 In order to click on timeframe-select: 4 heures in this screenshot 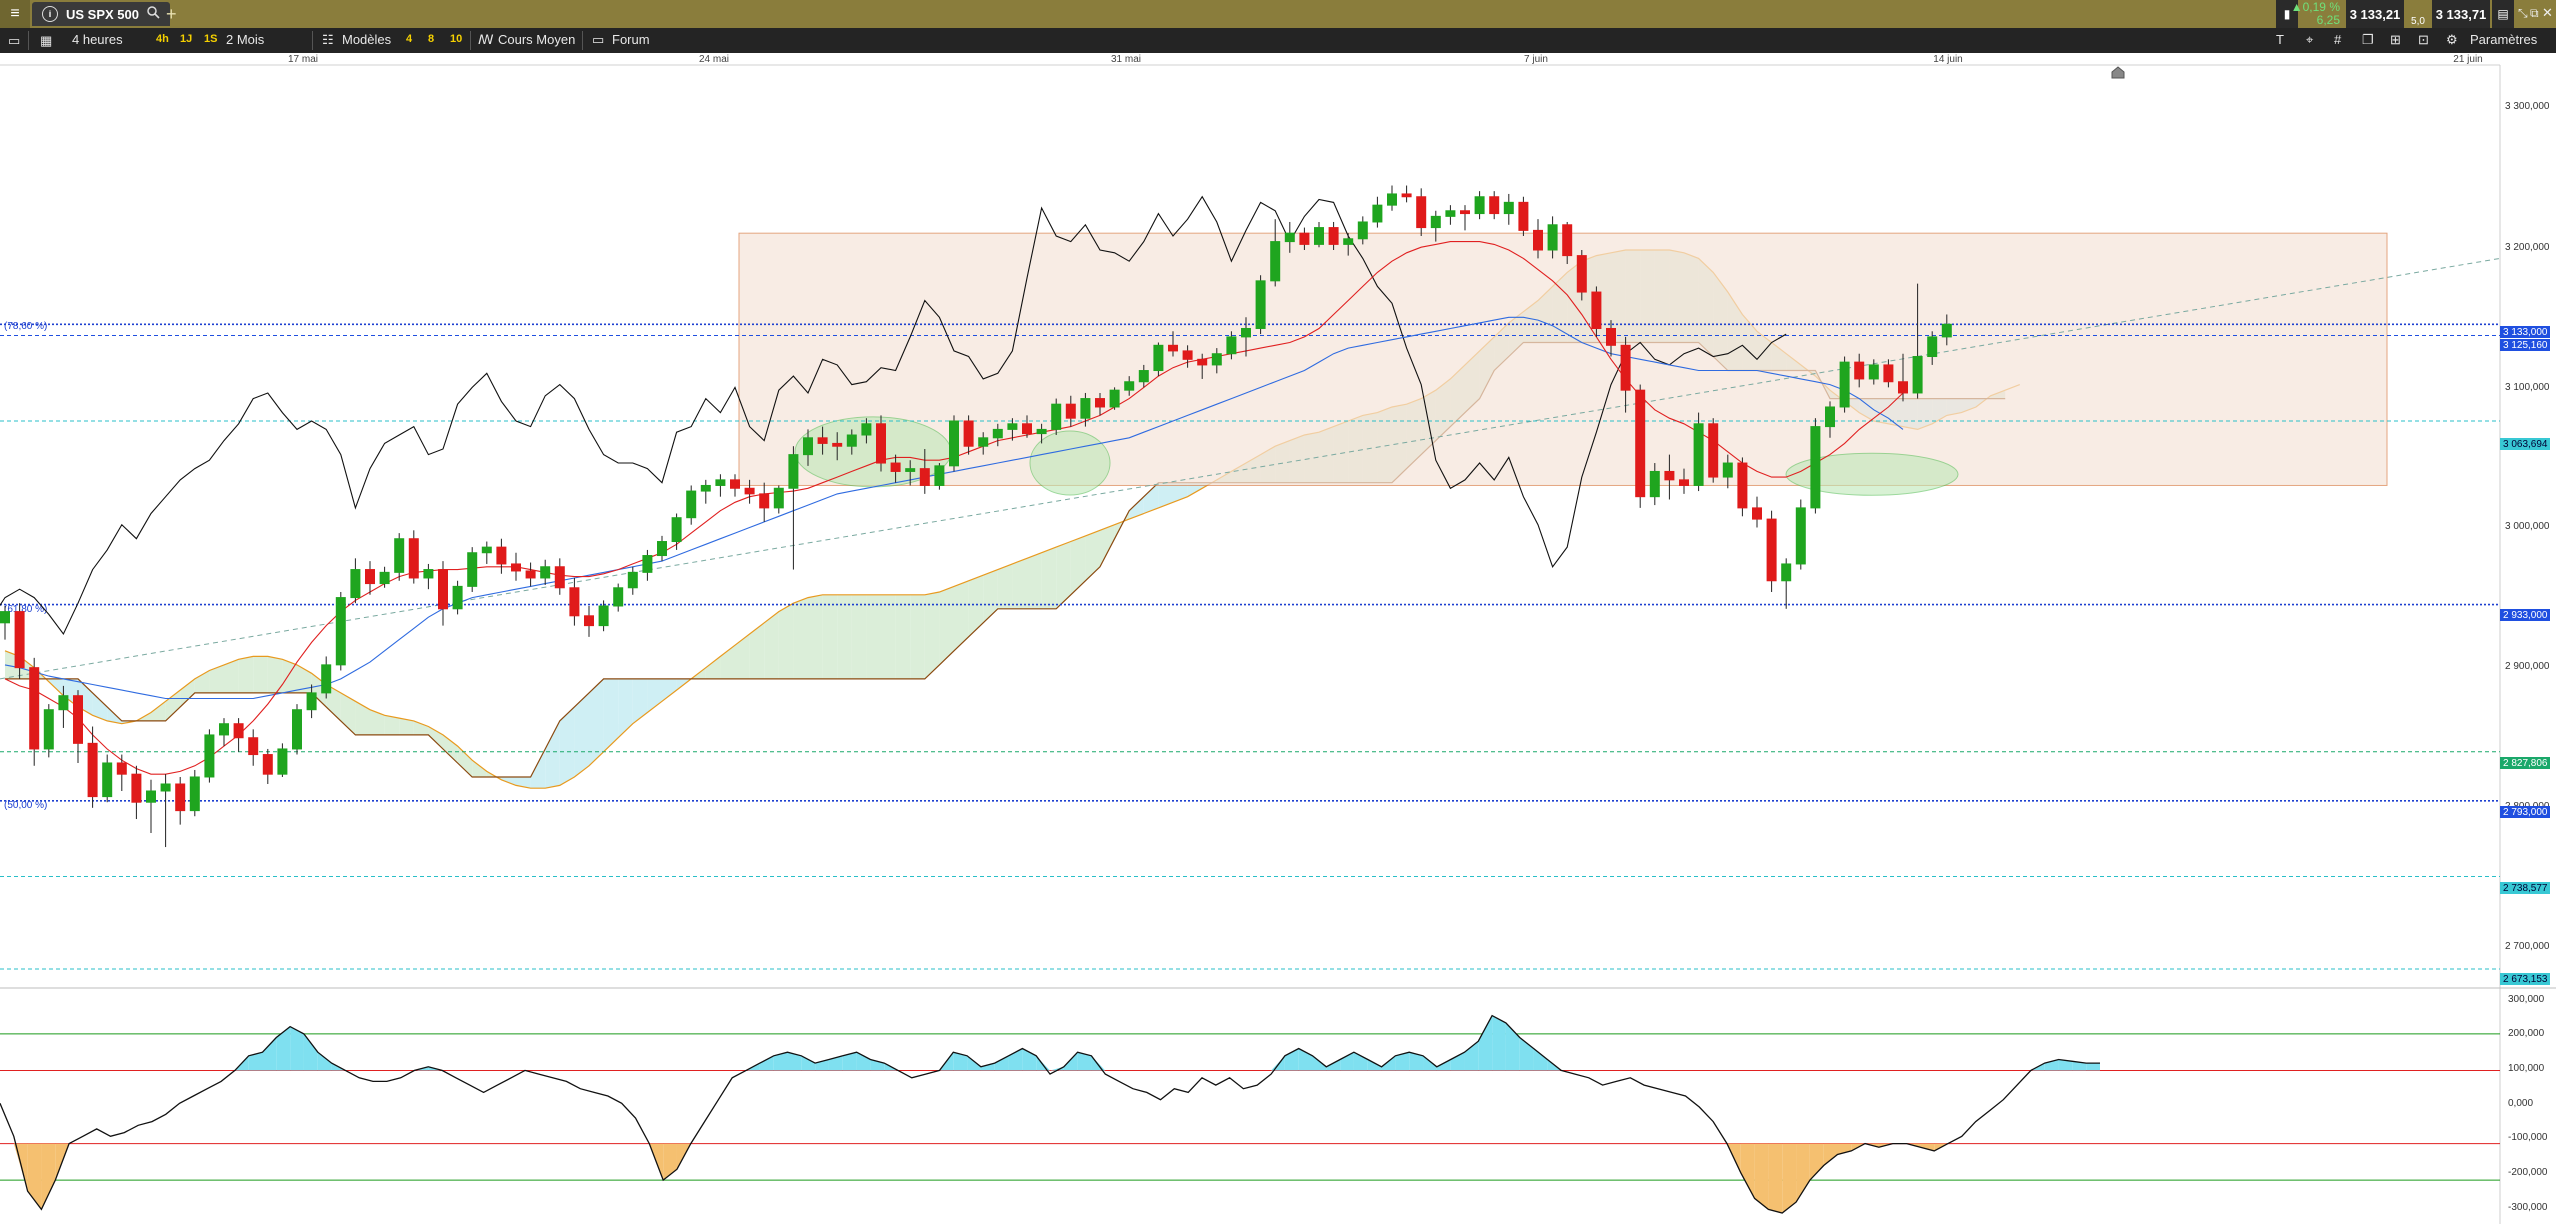, I will do `click(97, 39)`.